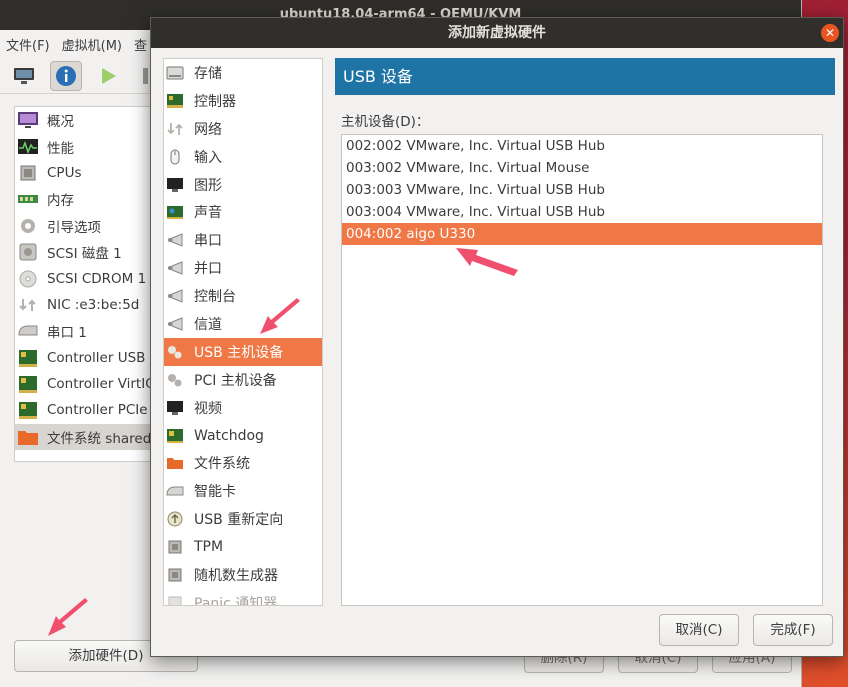  I want to click on category-label: USB 主机设备, so click(239, 352).